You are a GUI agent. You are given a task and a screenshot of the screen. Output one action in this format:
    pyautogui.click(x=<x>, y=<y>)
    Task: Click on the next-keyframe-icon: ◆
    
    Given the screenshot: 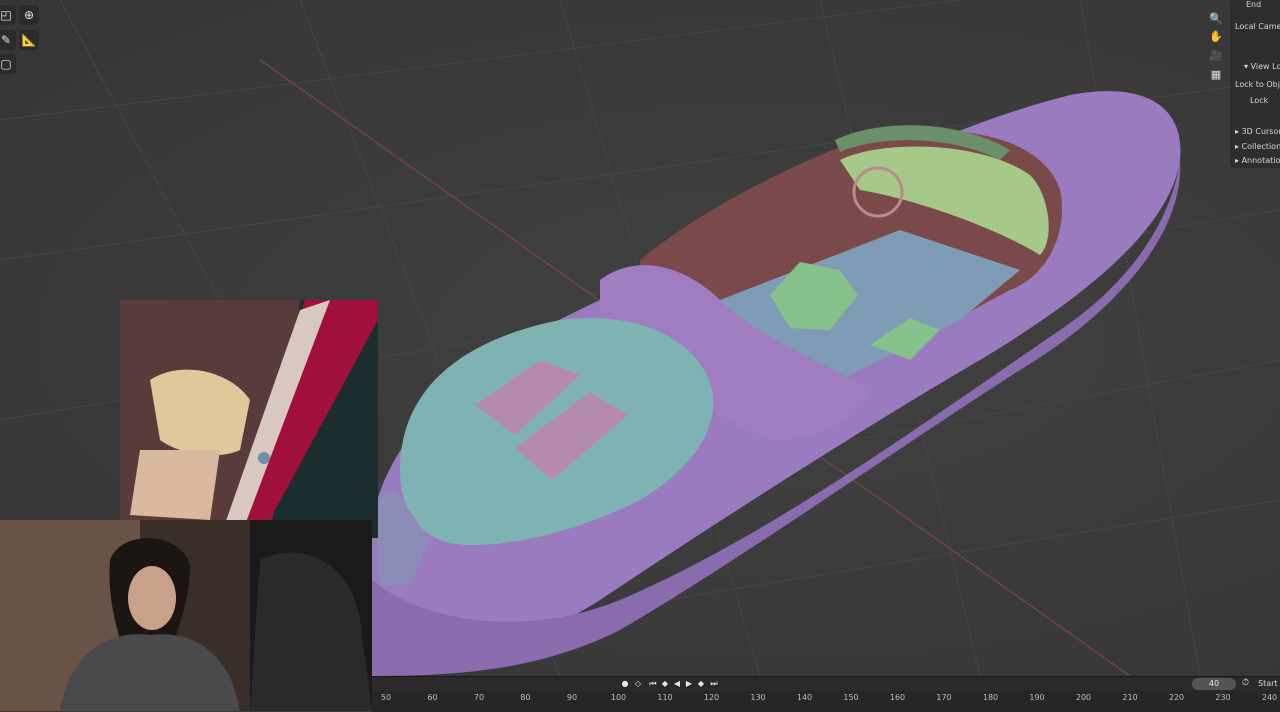 What is the action you would take?
    pyautogui.click(x=701, y=683)
    